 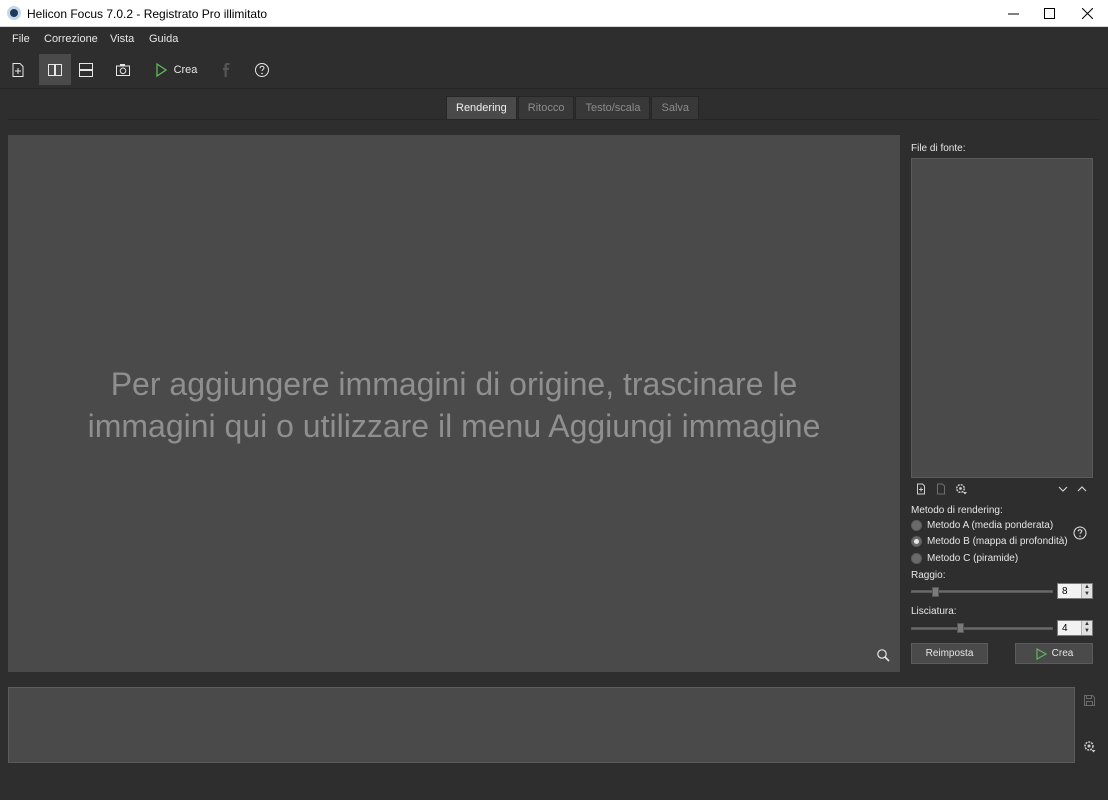 What do you see at coordinates (961, 489) in the screenshot?
I see `source-settings-icon` at bounding box center [961, 489].